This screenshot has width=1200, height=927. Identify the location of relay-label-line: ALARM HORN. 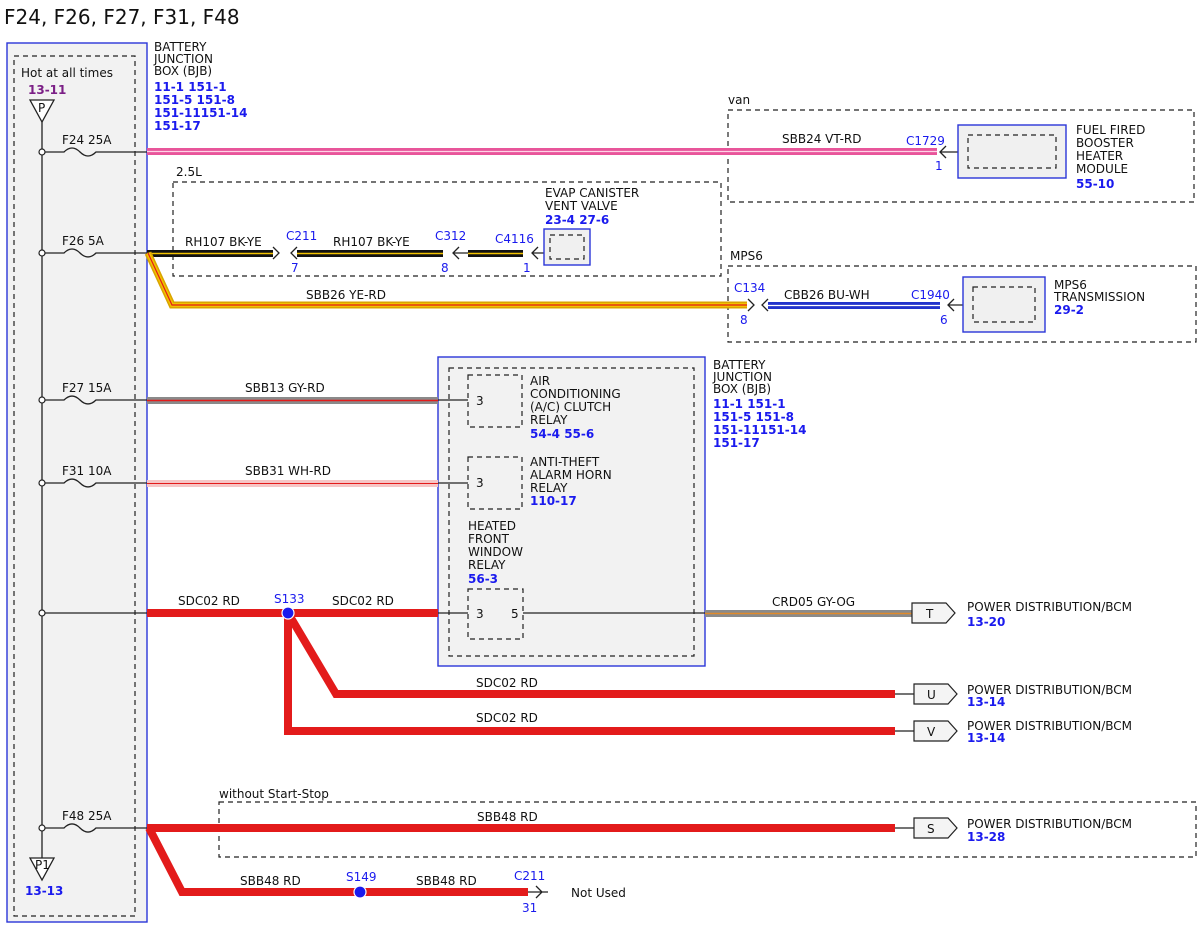
(571, 475).